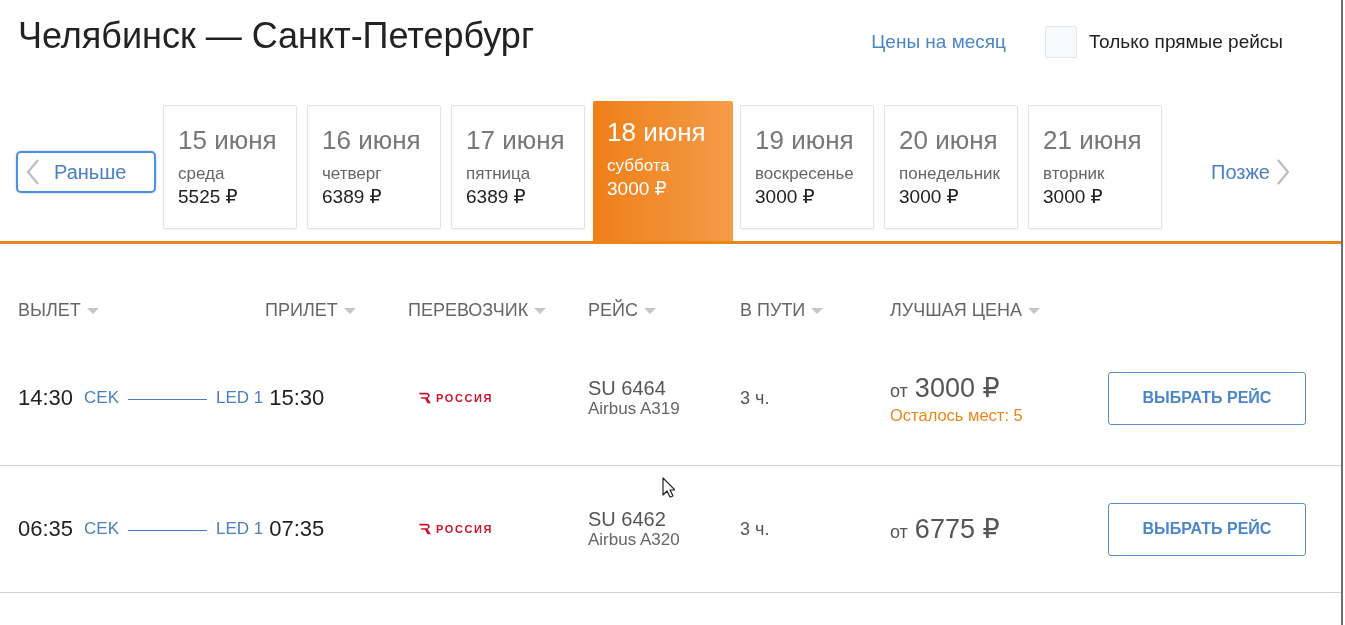  Describe the element at coordinates (33, 172) in the screenshot. I see `chevron-left-icon` at that location.